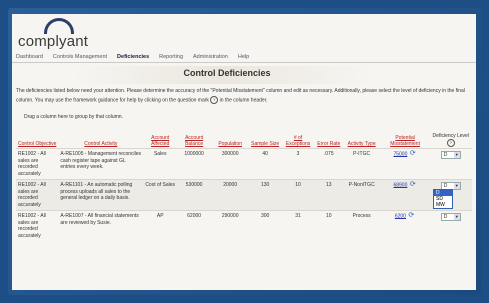  What do you see at coordinates (194, 225) in the screenshot?
I see `cell-balance: 62000` at bounding box center [194, 225].